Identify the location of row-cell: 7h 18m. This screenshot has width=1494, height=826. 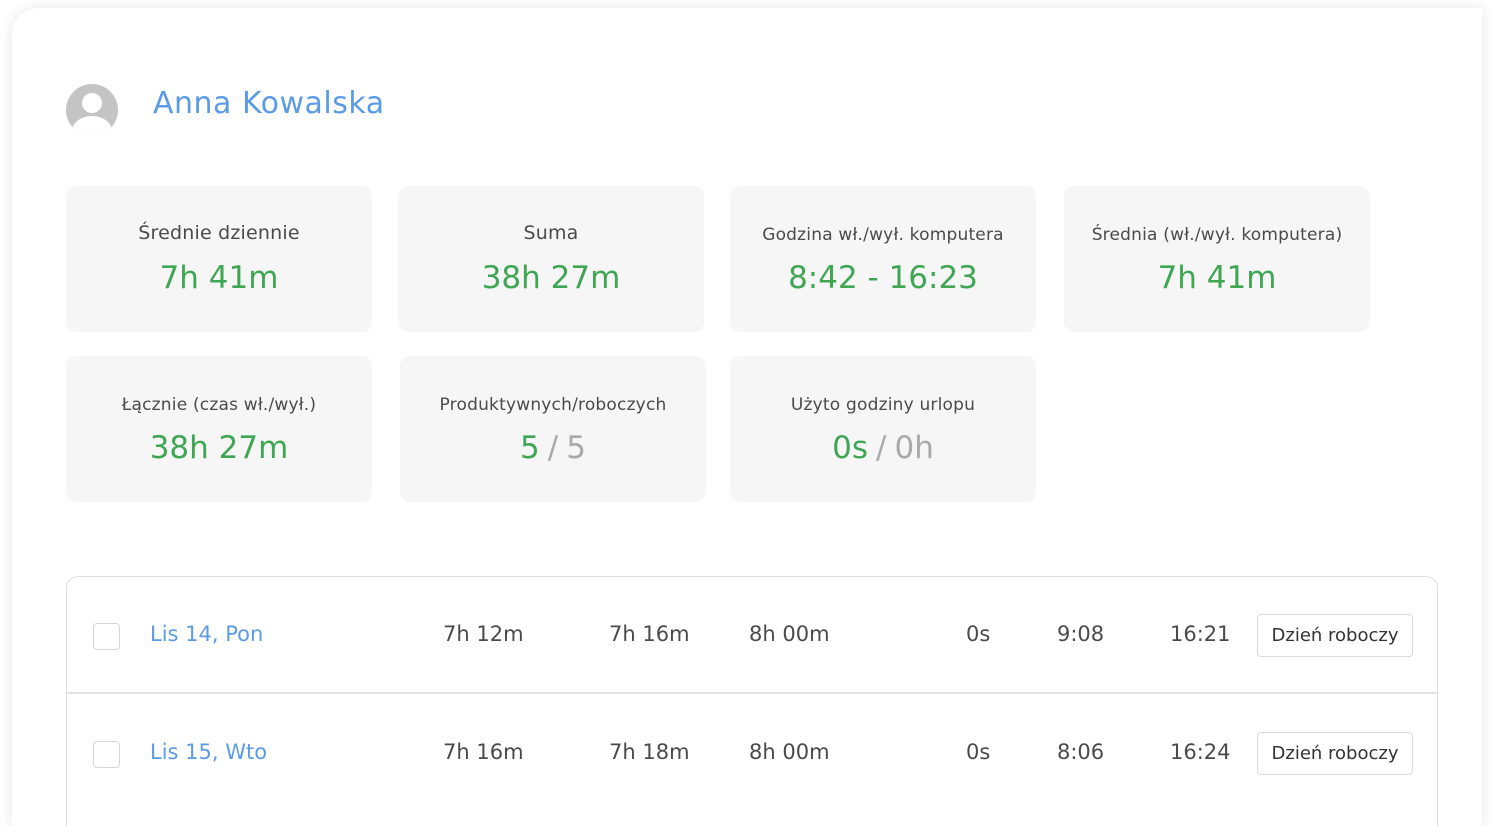
(649, 752).